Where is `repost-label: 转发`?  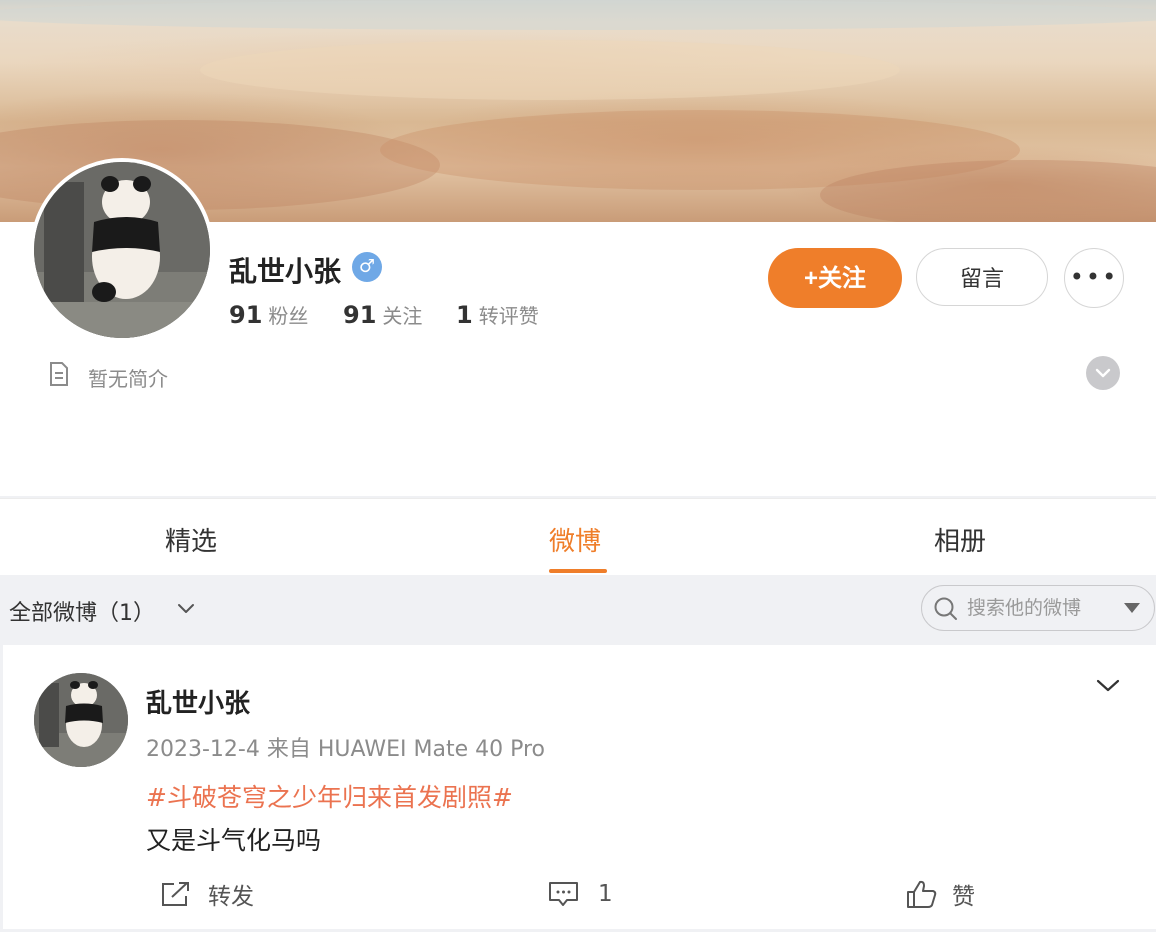 repost-label: 转发 is located at coordinates (231, 897).